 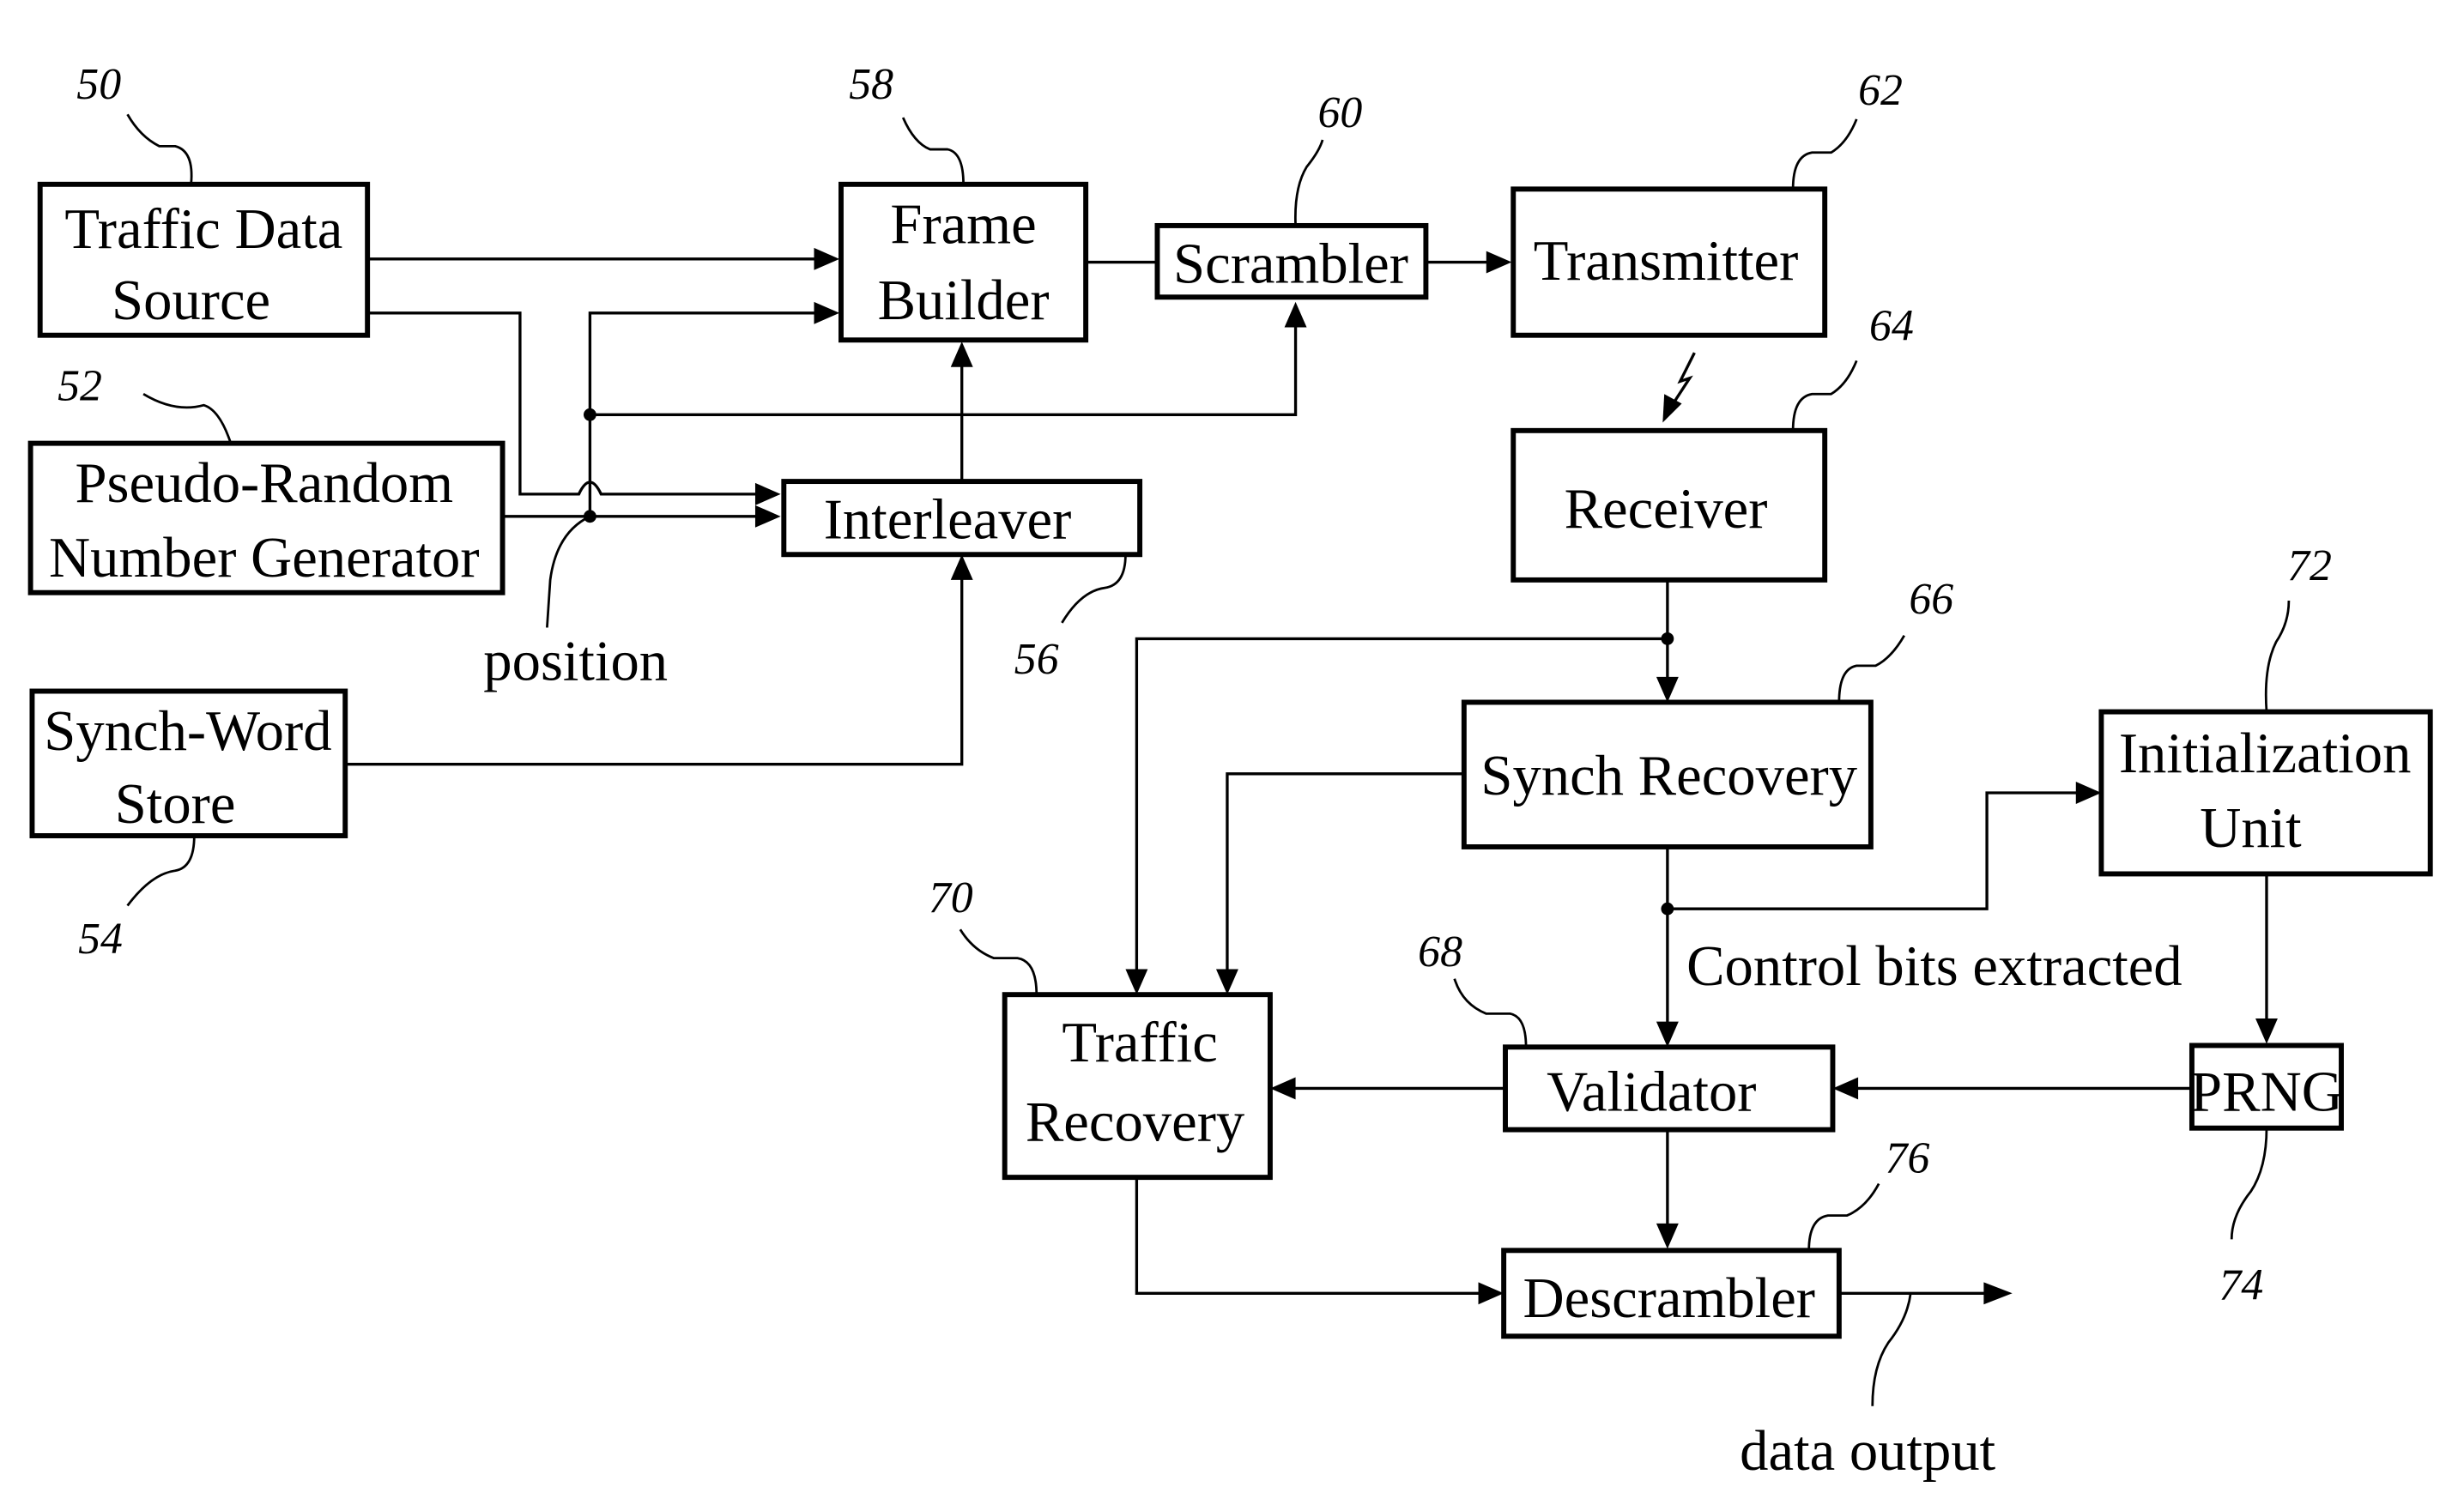 What do you see at coordinates (2241, 1285) in the screenshot?
I see `reference-numeral: 74` at bounding box center [2241, 1285].